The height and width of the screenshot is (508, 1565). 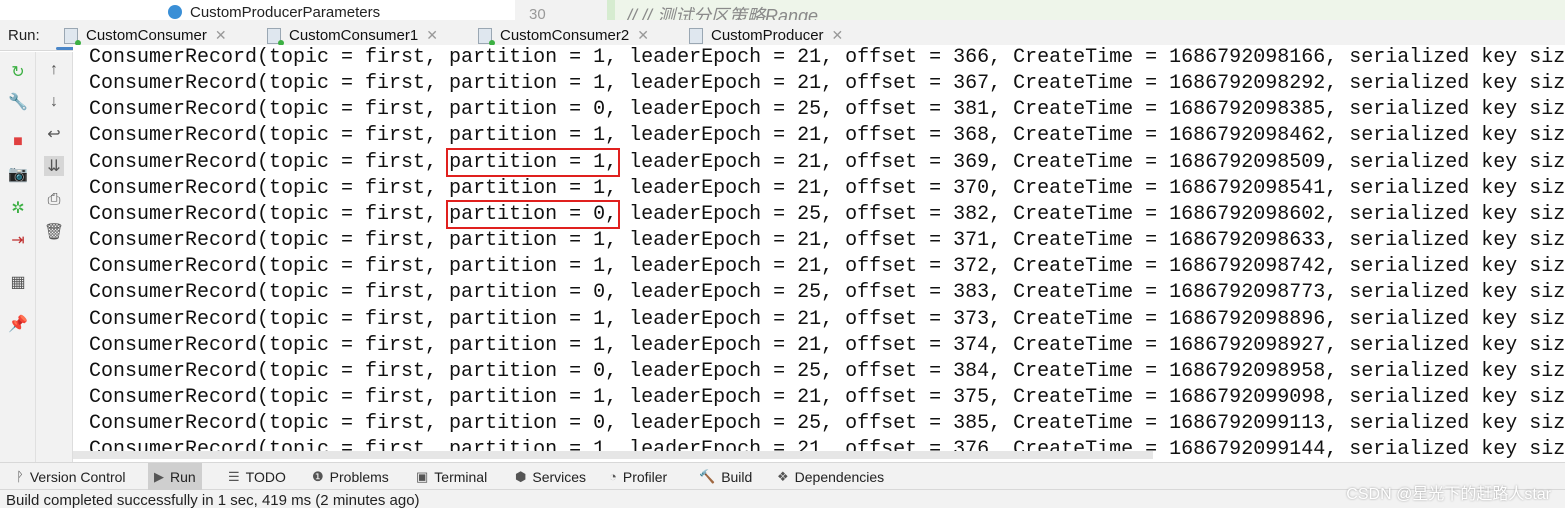 I want to click on debug-icon: ✲, so click(x=18, y=208).